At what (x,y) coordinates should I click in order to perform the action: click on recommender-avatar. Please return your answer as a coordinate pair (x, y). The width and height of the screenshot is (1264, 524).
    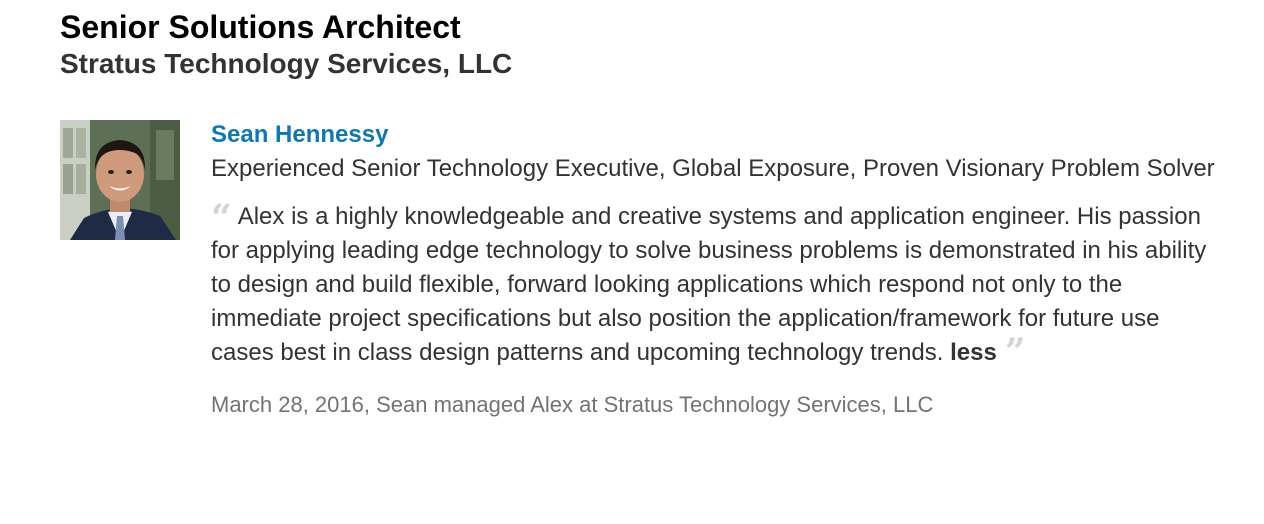
    Looking at the image, I should click on (120, 180).